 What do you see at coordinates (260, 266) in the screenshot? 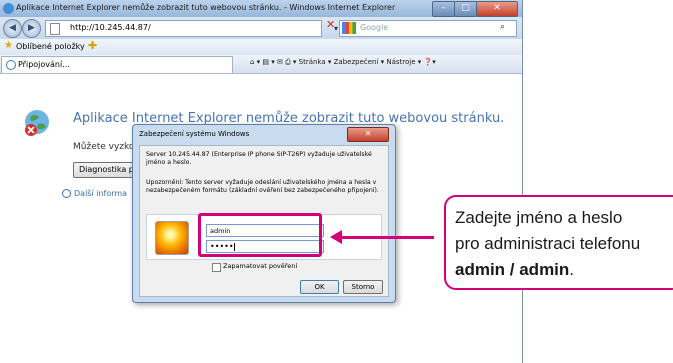
I see `remember-label: Zapamatovat pověření` at bounding box center [260, 266].